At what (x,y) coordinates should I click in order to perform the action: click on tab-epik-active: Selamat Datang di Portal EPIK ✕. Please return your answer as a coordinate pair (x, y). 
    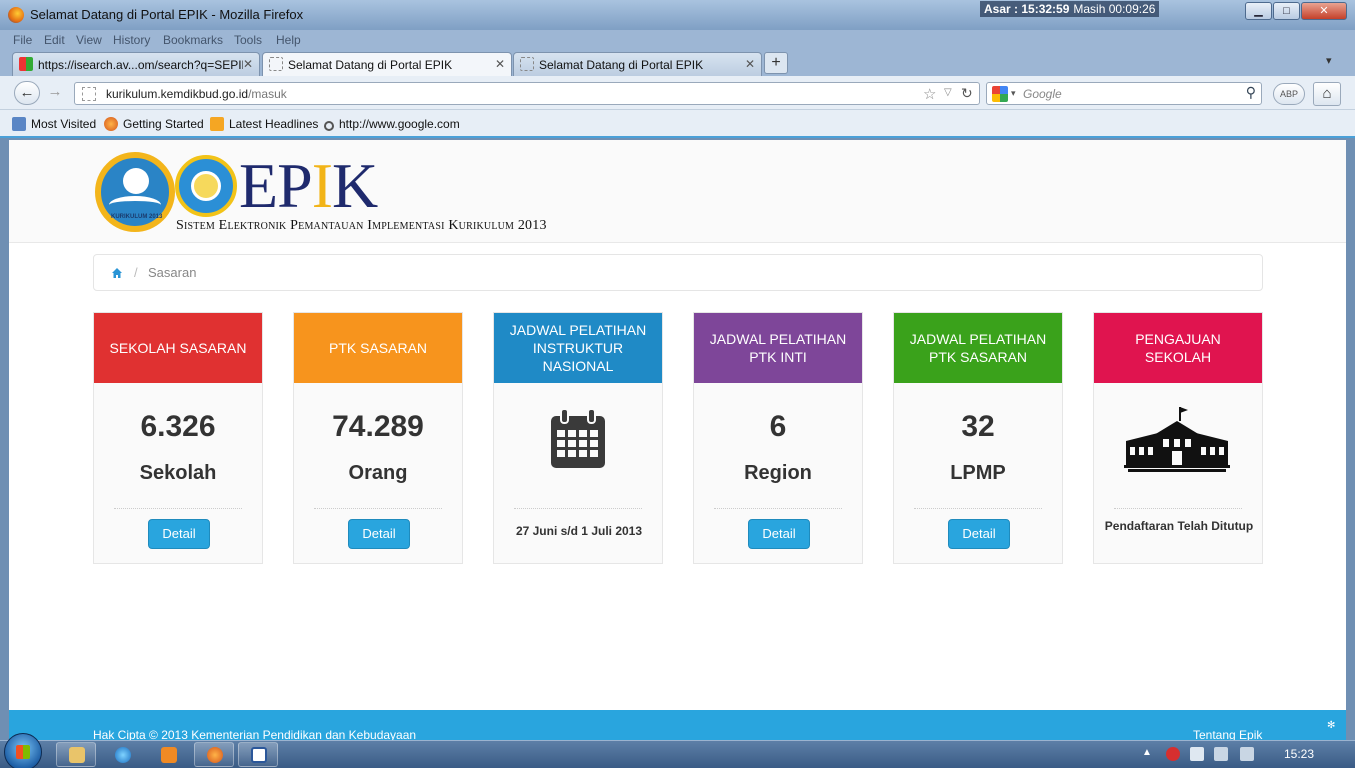
    Looking at the image, I should click on (387, 64).